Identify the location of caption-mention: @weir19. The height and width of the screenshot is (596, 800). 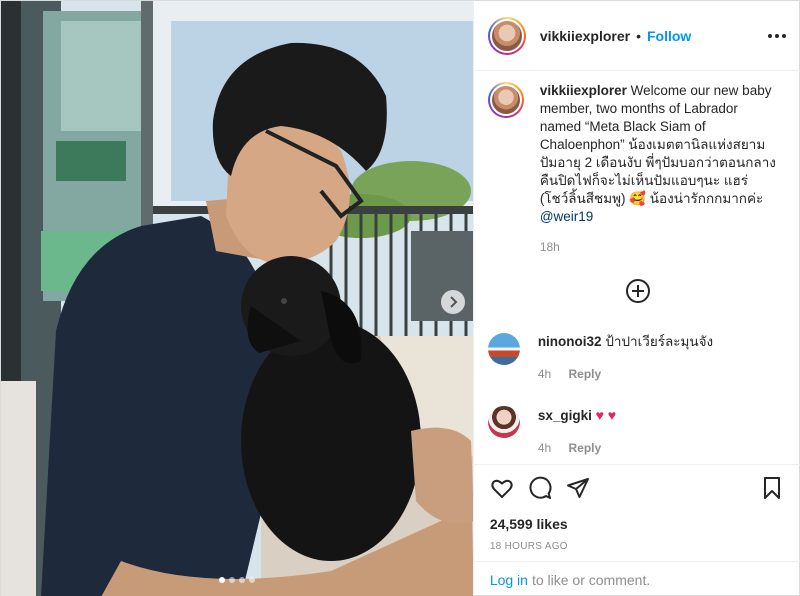
(566, 216).